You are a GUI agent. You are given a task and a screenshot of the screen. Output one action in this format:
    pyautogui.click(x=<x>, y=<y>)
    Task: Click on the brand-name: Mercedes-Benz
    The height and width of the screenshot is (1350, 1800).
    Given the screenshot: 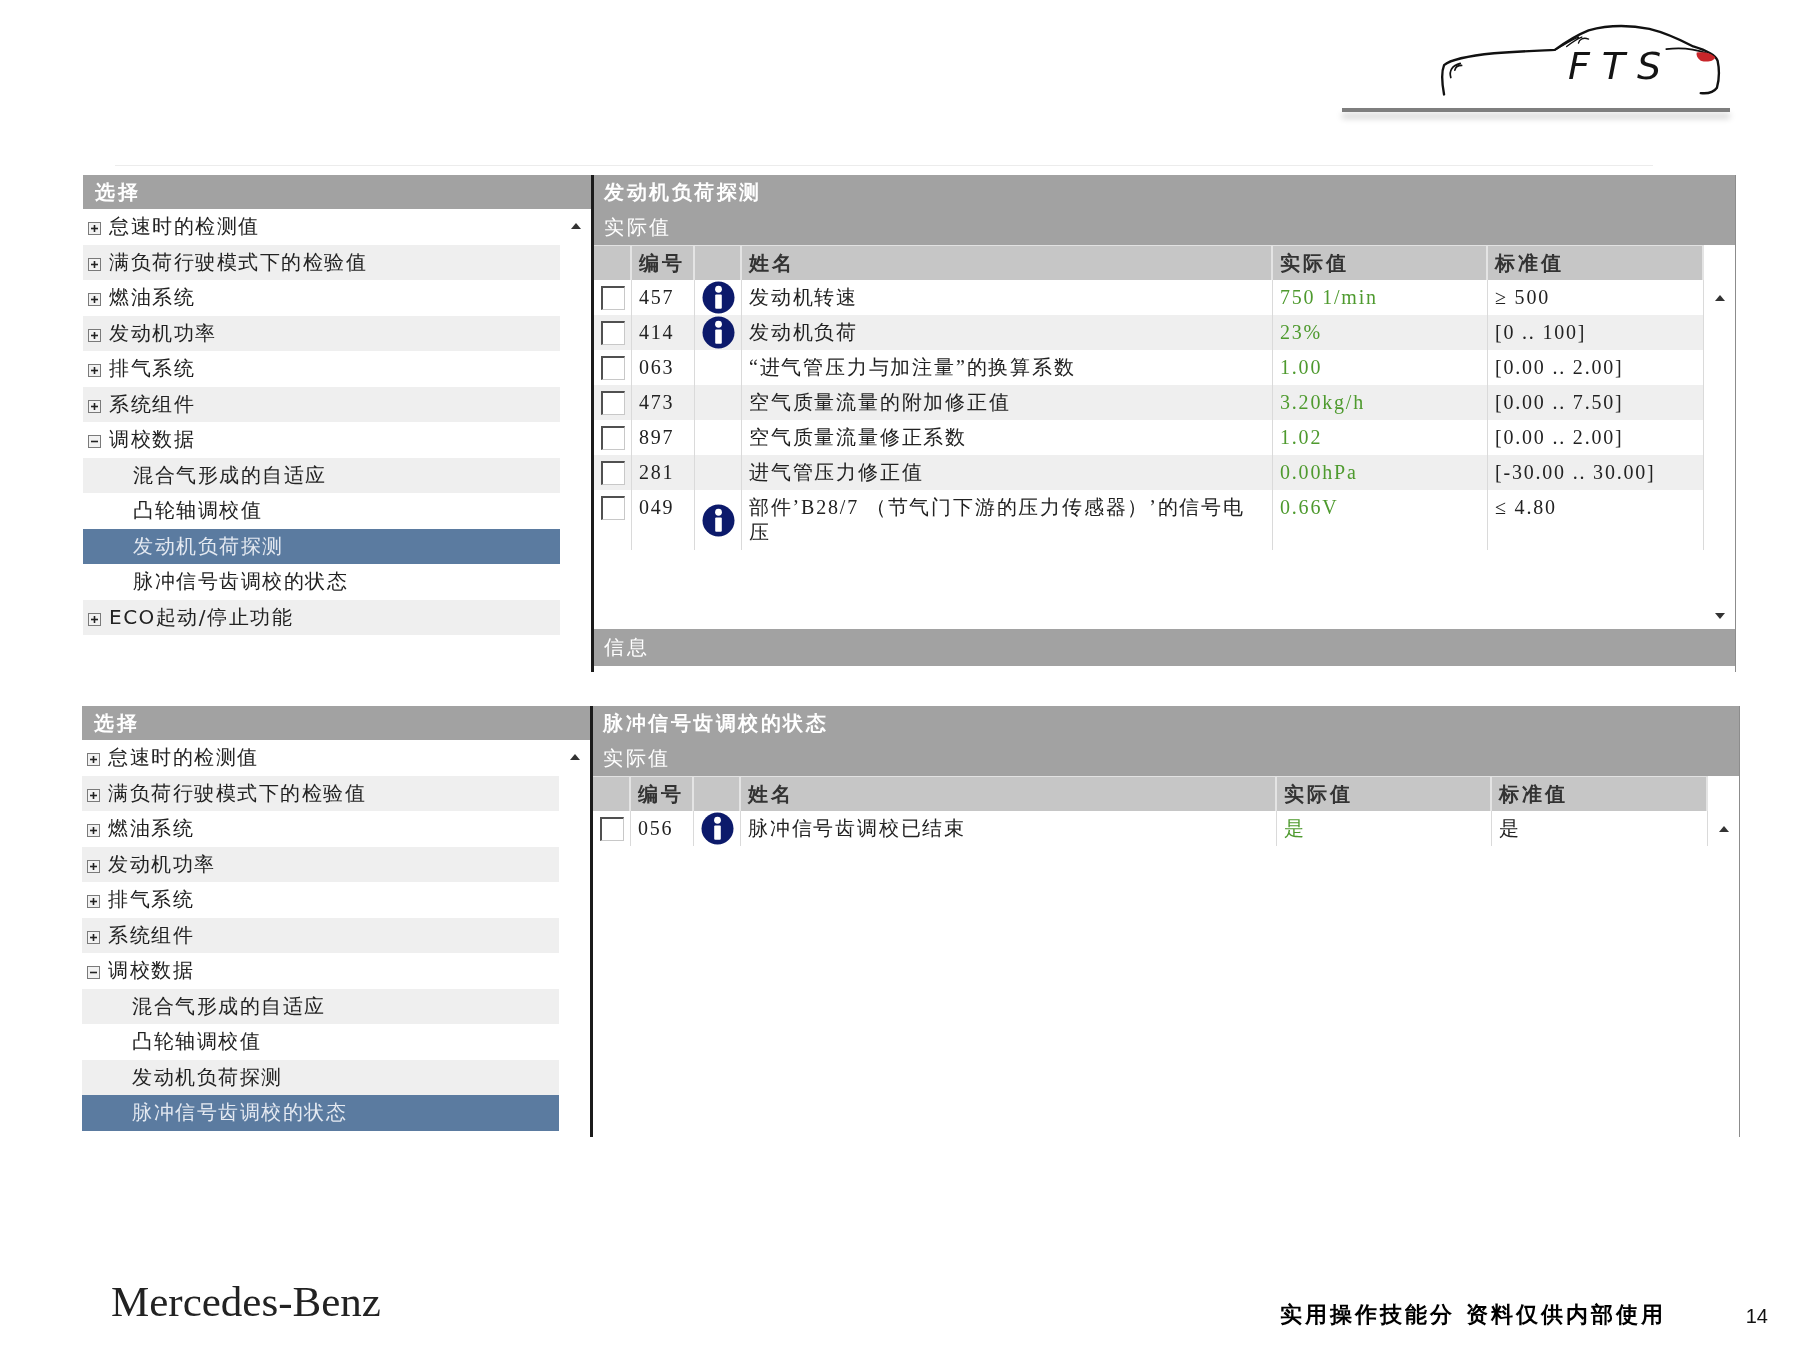 What is the action you would take?
    pyautogui.click(x=246, y=1301)
    